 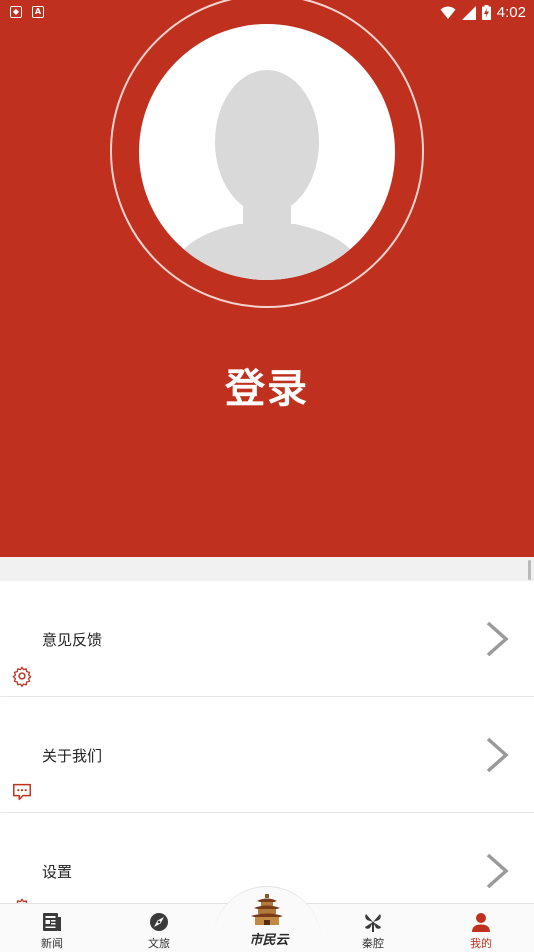 What do you see at coordinates (38, 12) in the screenshot?
I see `a-notification-icon: A` at bounding box center [38, 12].